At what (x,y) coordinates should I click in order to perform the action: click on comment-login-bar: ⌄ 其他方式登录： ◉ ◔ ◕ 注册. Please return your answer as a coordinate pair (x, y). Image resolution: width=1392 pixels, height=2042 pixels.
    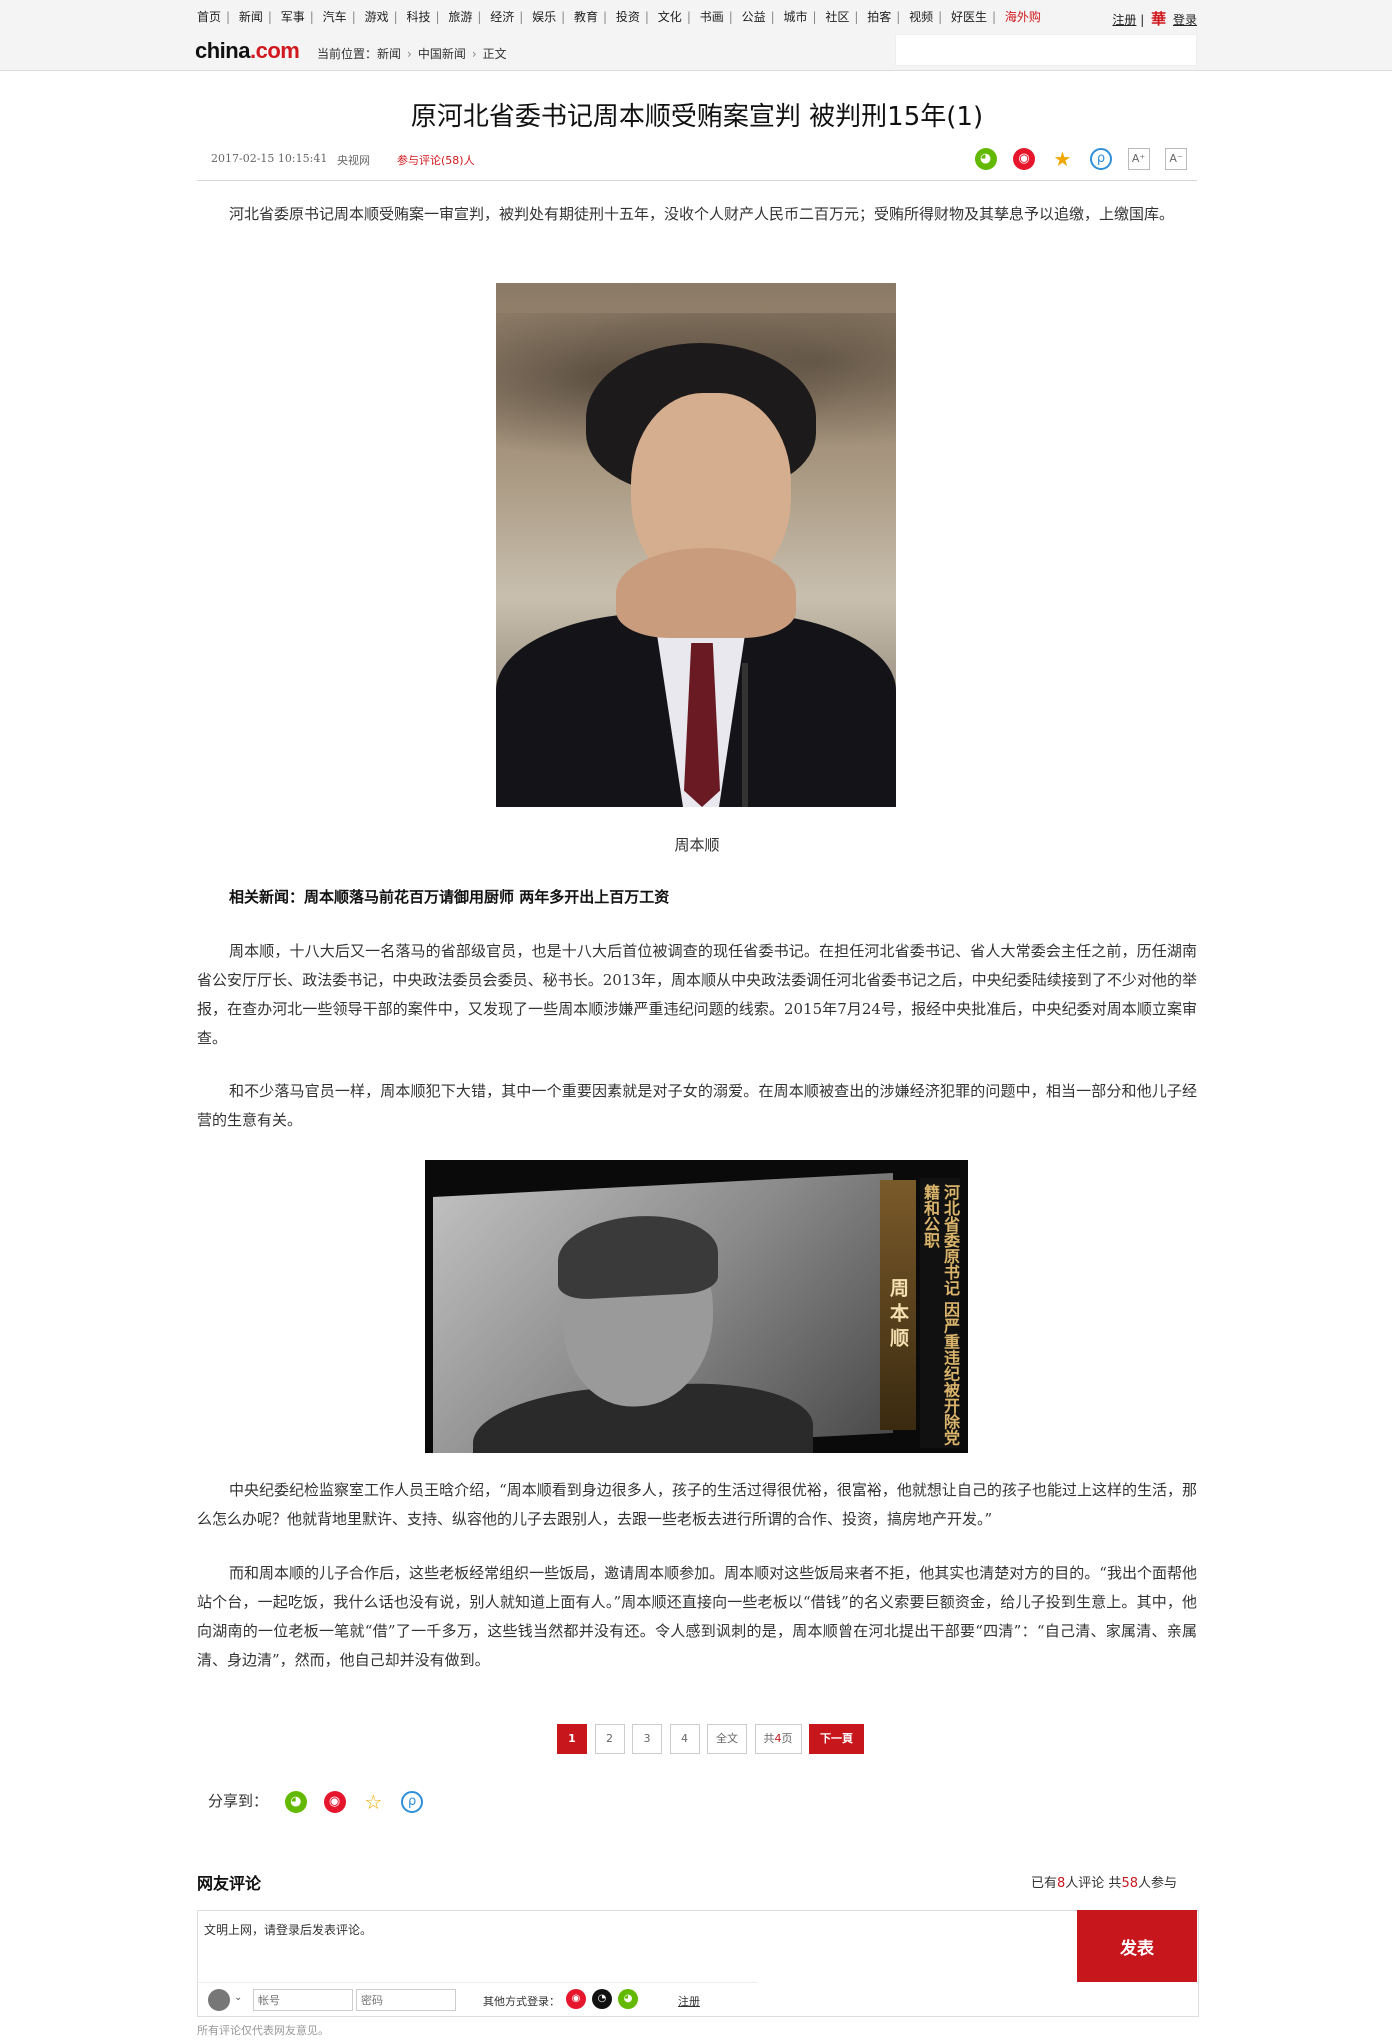
    Looking at the image, I should click on (578, 2001).